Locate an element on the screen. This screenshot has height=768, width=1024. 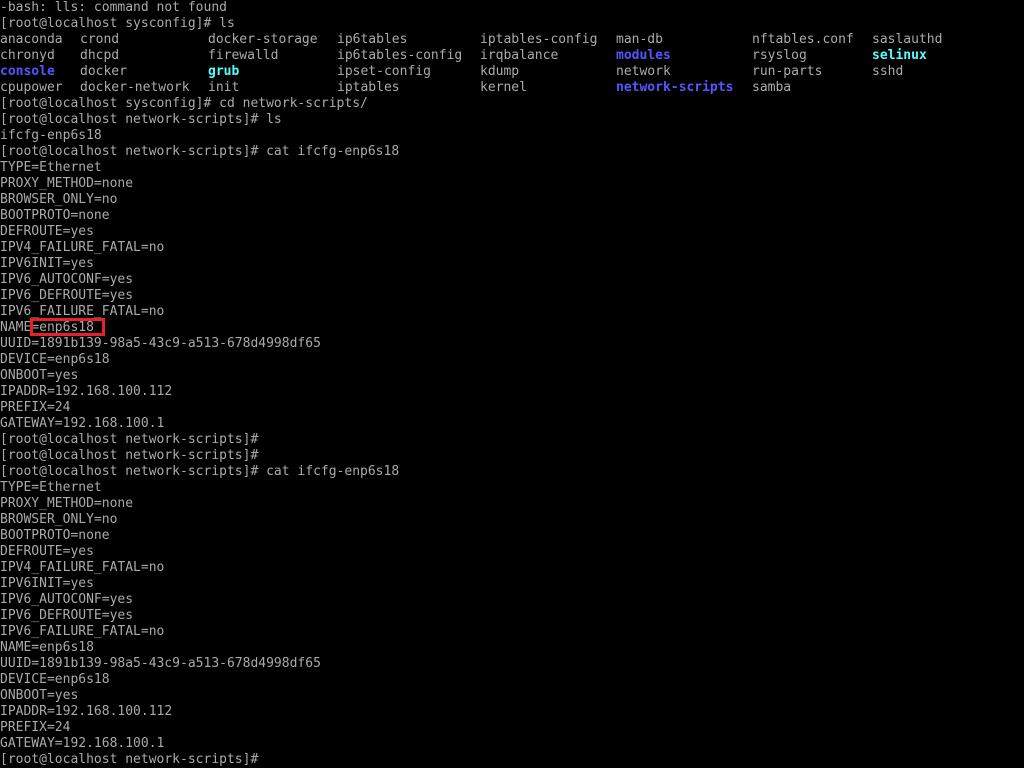
ls-entry-file: network is located at coordinates (643, 71).